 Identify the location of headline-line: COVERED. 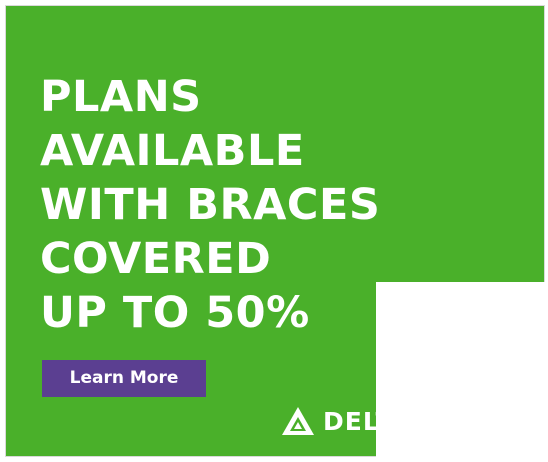
(156, 259).